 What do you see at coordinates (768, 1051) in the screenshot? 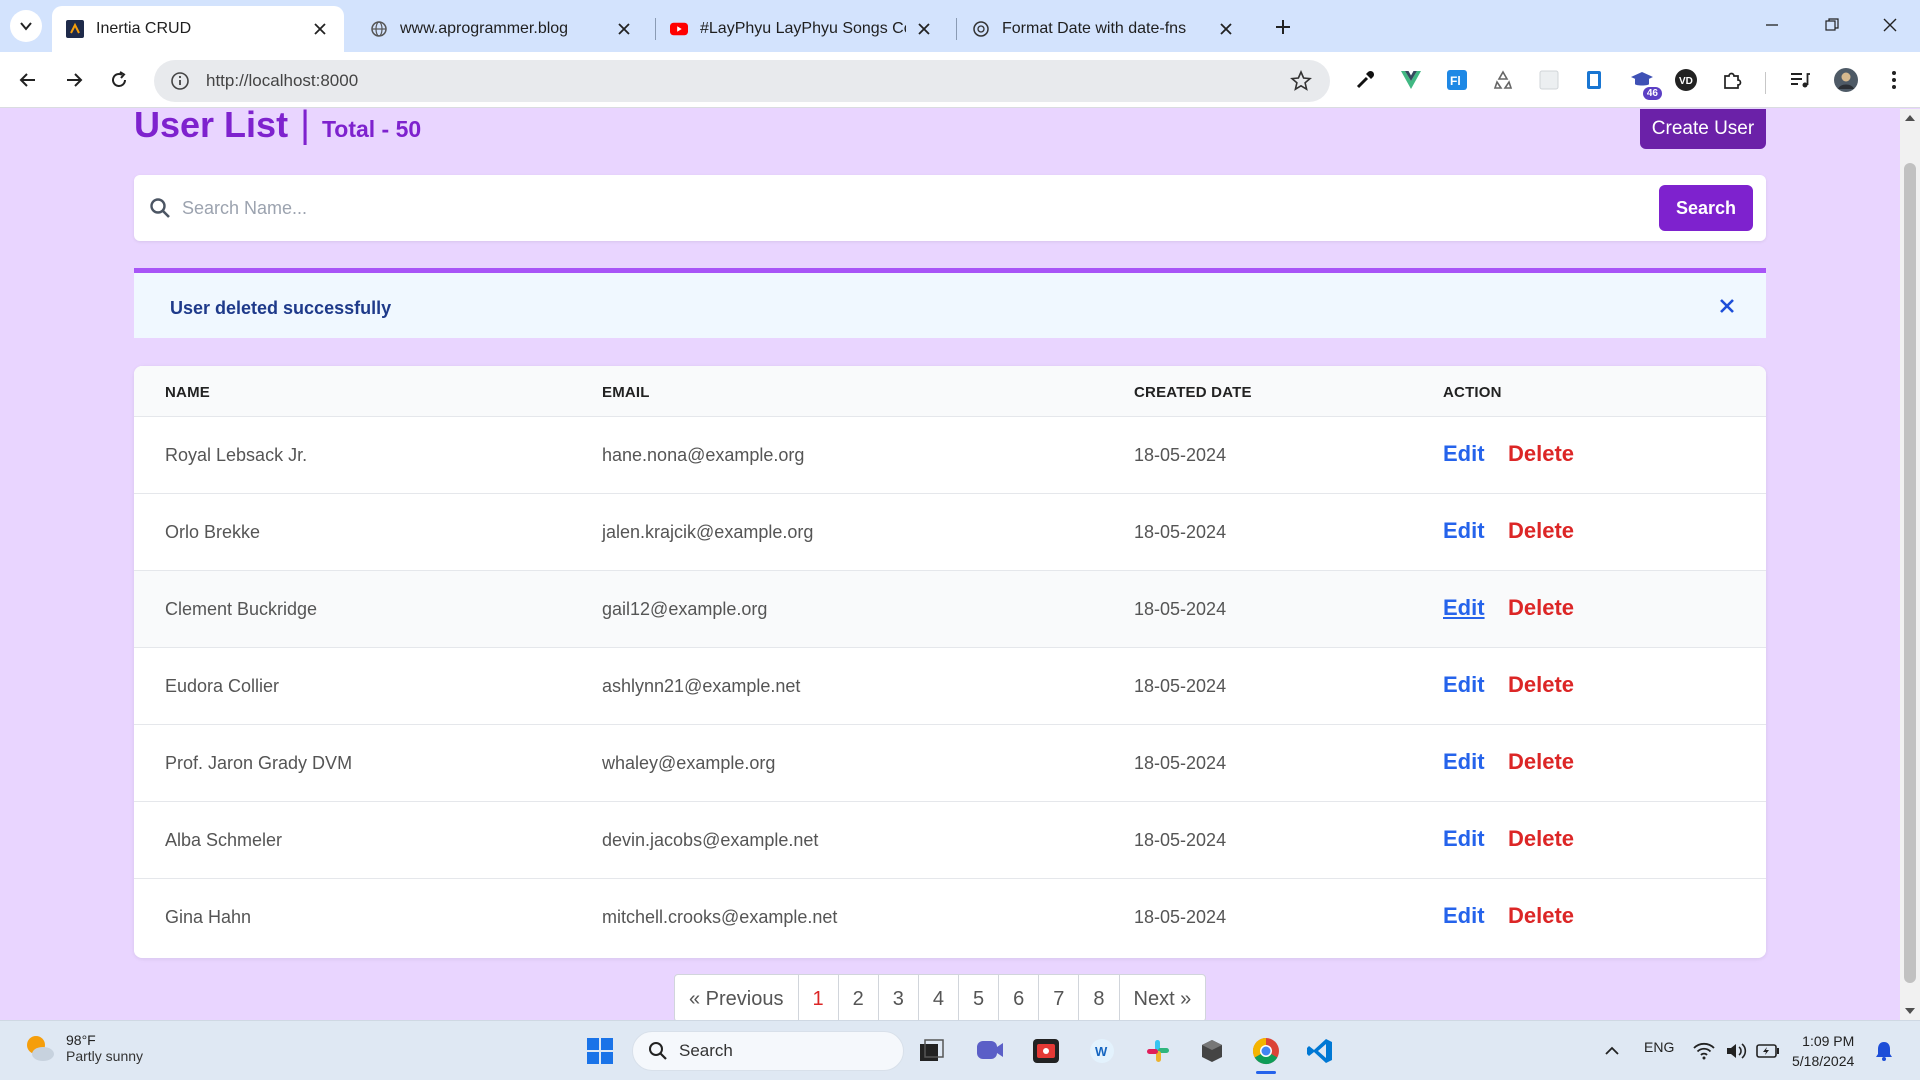
I see `taskbar-search: Search` at bounding box center [768, 1051].